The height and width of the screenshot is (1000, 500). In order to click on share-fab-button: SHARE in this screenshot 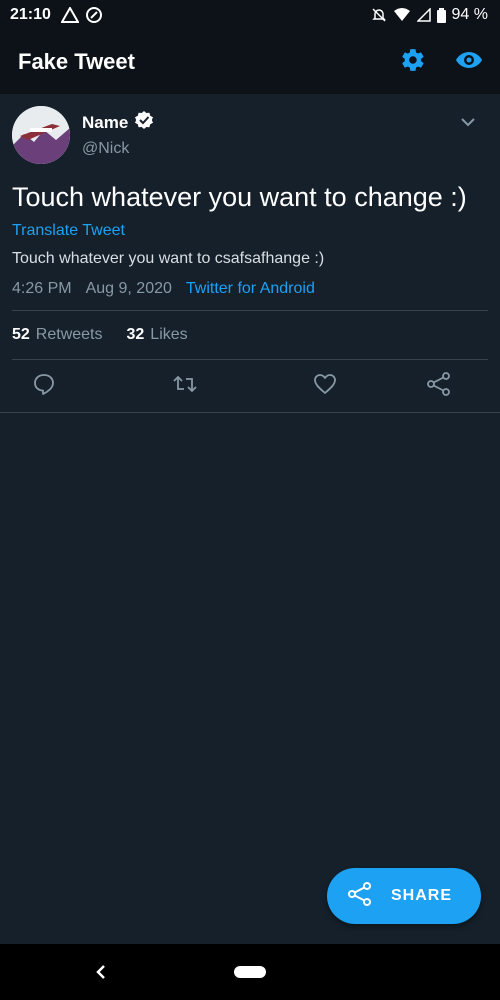, I will do `click(404, 896)`.